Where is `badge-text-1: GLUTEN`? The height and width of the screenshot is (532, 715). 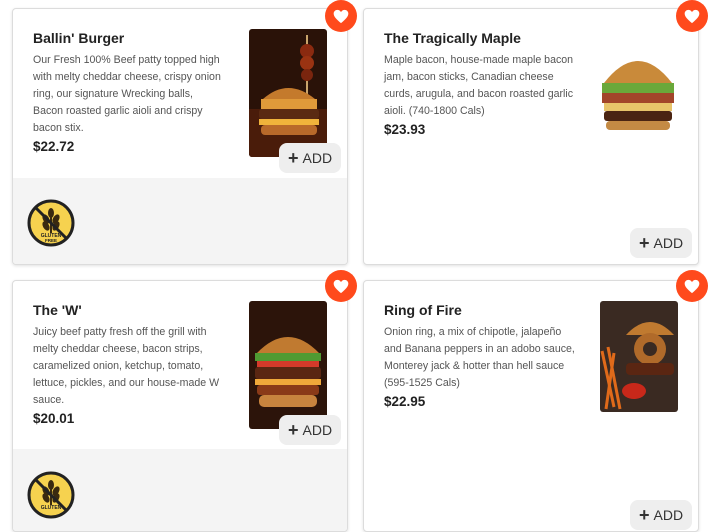
badge-text-1: GLUTEN is located at coordinates (51, 508).